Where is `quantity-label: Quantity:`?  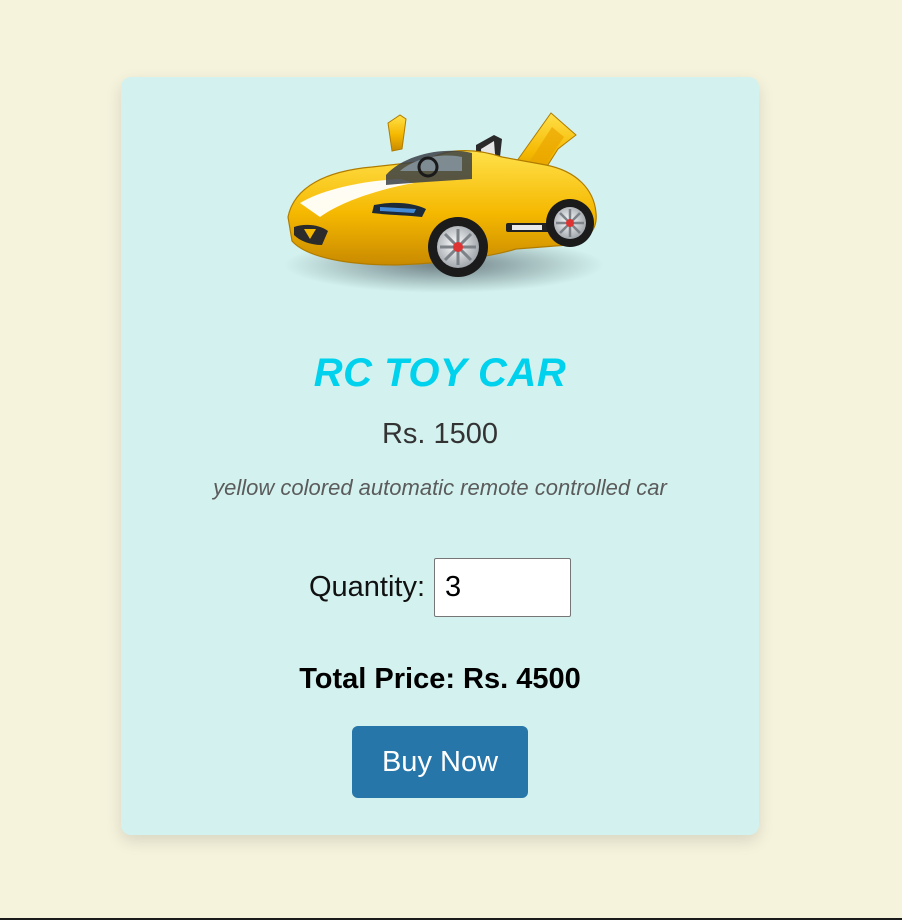
quantity-label: Quantity: is located at coordinates (367, 587).